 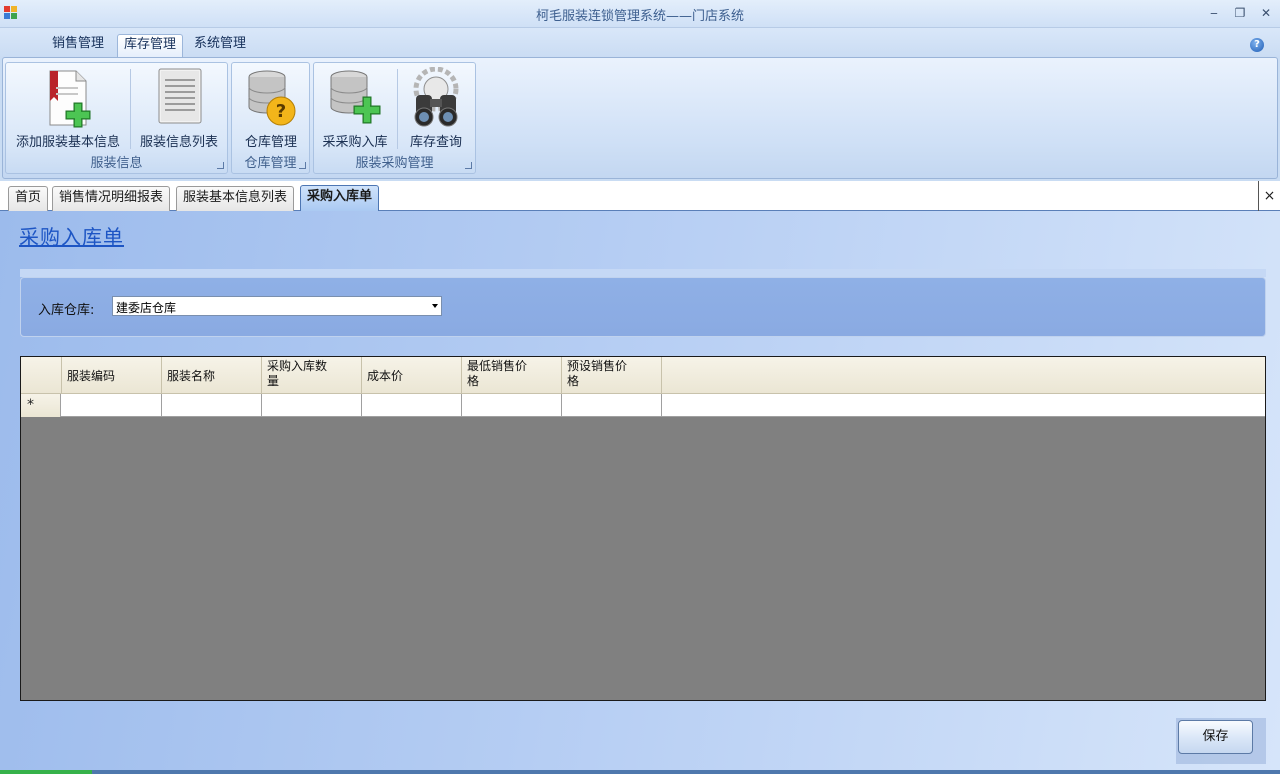 What do you see at coordinates (146, 308) in the screenshot?
I see `warehouse-selected-value: 建委店仓库` at bounding box center [146, 308].